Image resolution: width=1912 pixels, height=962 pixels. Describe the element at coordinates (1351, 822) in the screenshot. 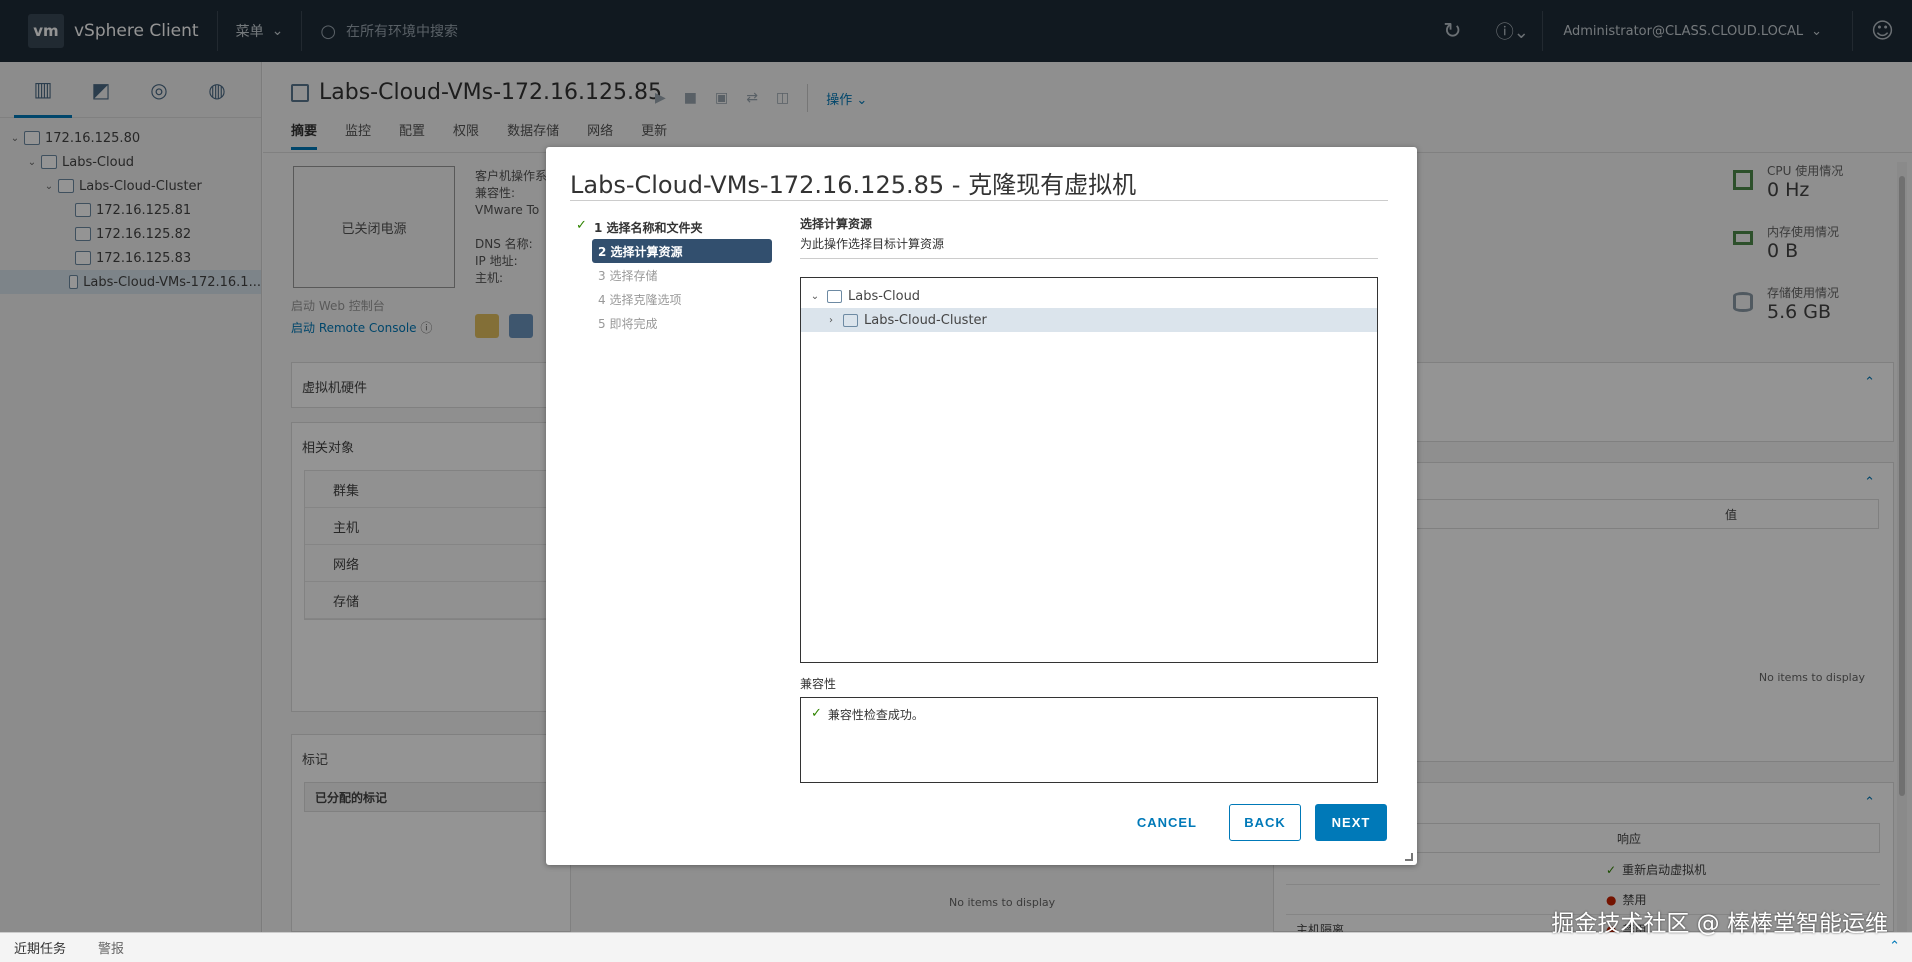

I see `next-button: NEXT` at that location.